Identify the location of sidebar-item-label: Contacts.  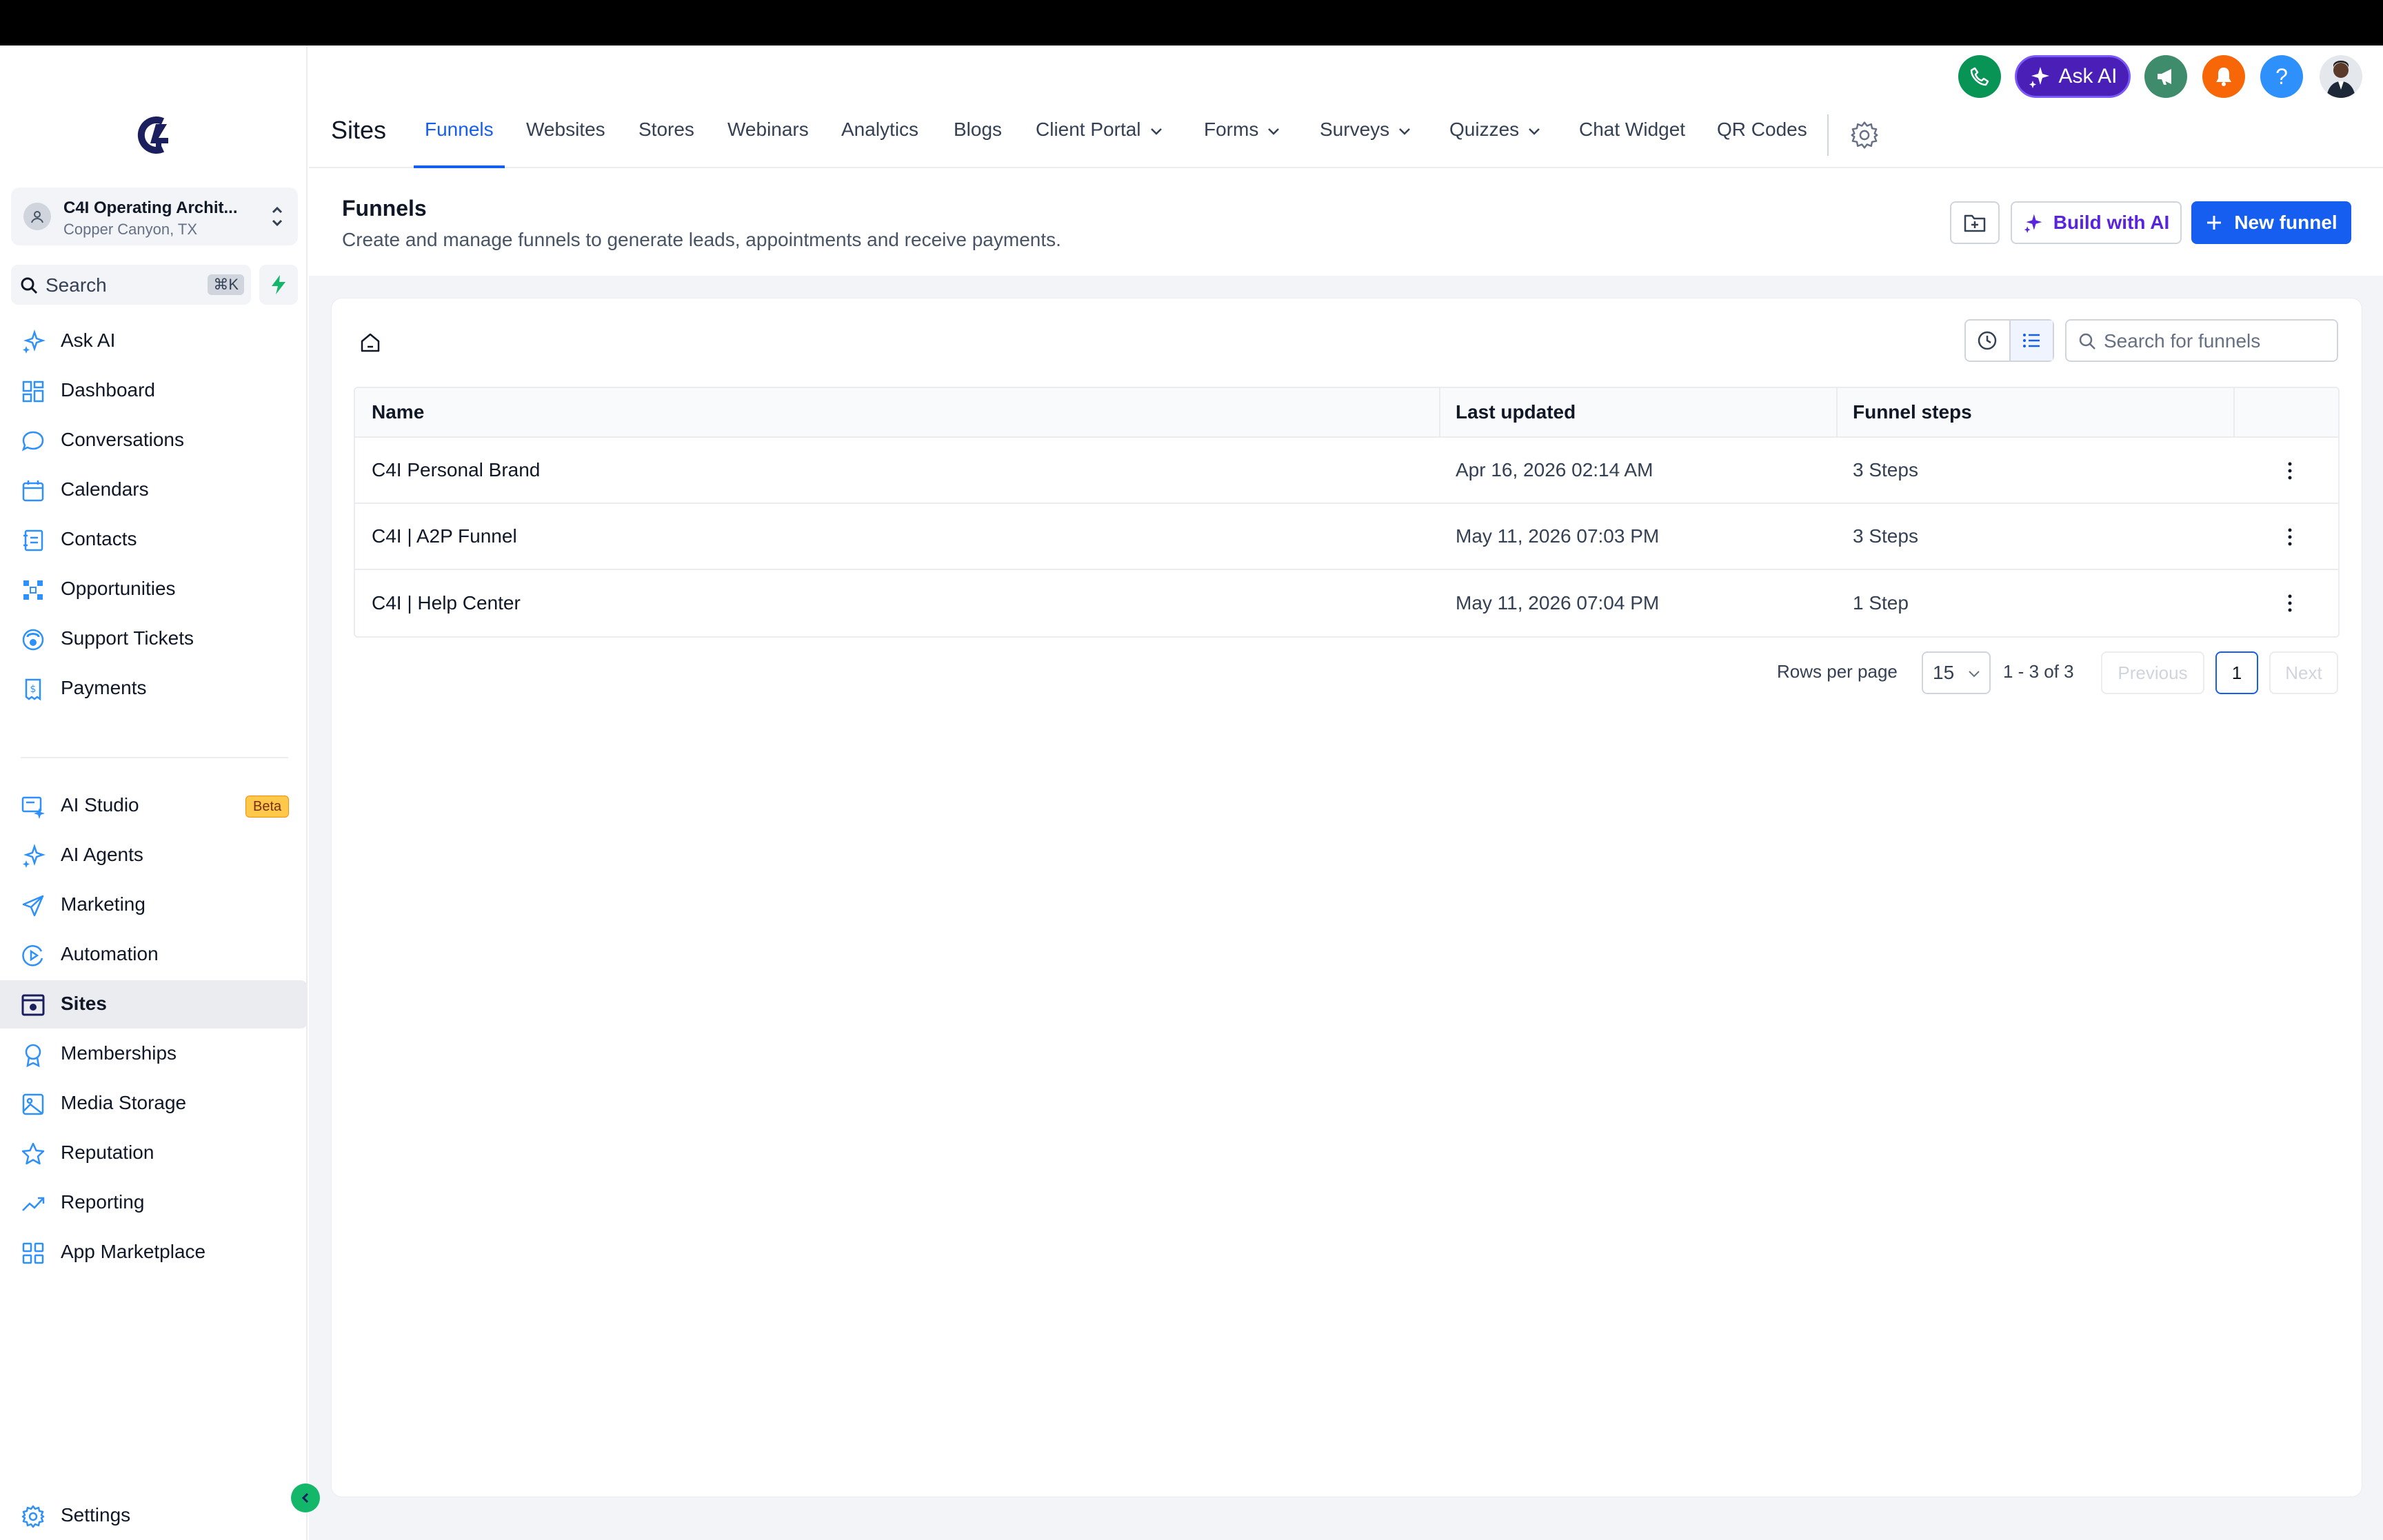
(99, 539).